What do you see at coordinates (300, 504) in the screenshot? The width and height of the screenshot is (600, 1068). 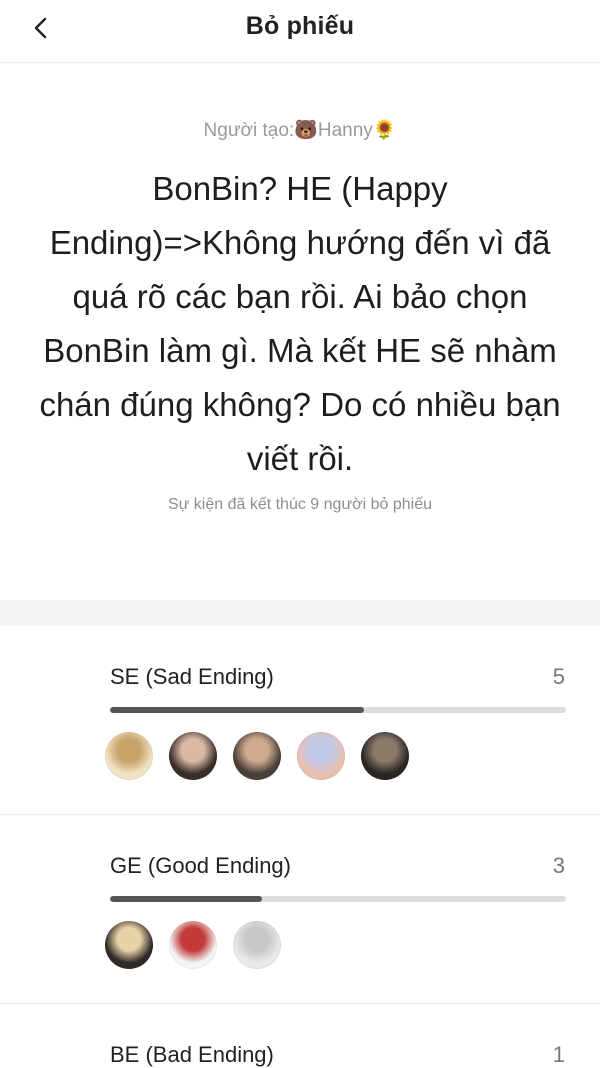 I see `poll-status: Sự kiện đã kết thúc 9 người bỏ phiếu` at bounding box center [300, 504].